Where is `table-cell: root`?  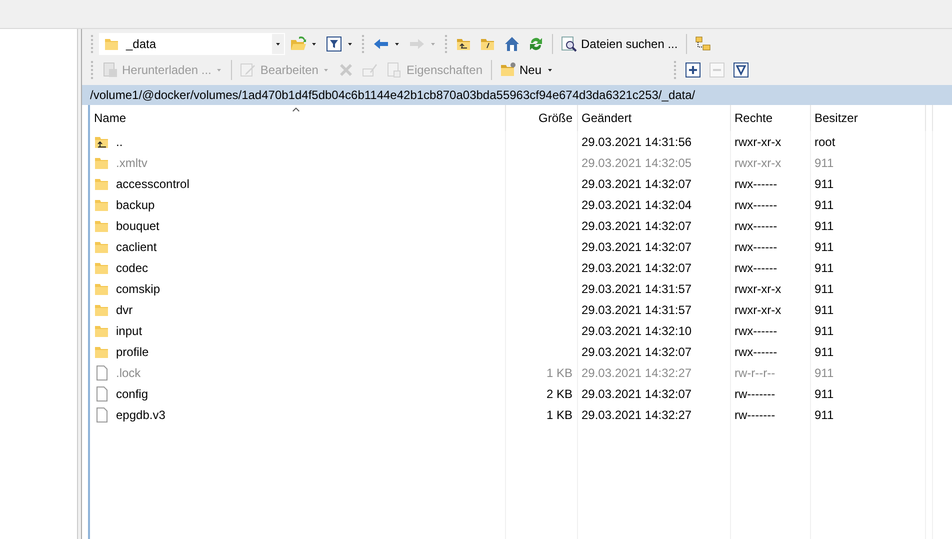
table-cell: root is located at coordinates (825, 141).